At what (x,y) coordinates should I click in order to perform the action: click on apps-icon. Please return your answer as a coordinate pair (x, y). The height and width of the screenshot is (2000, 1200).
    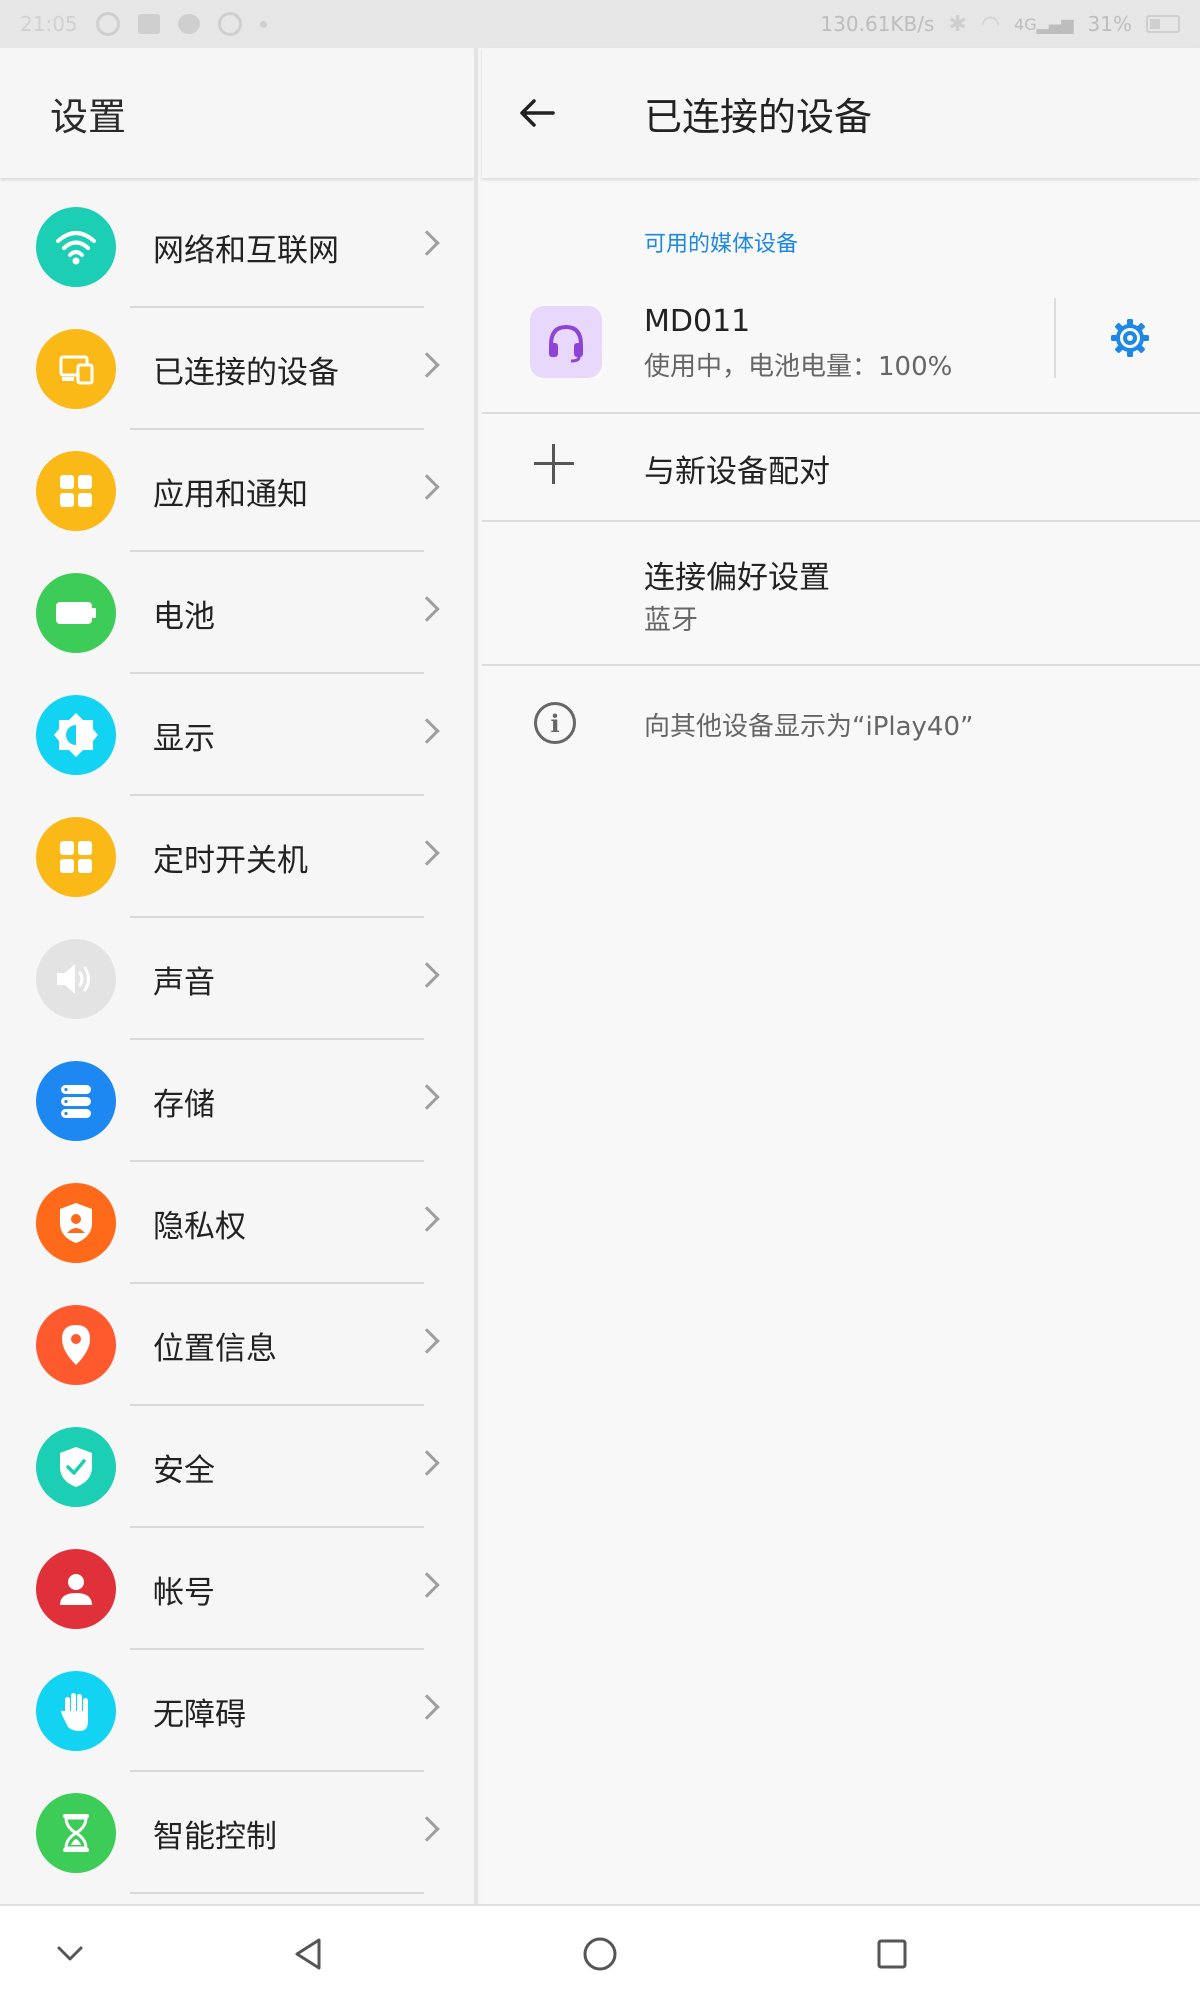
    Looking at the image, I should click on (76, 491).